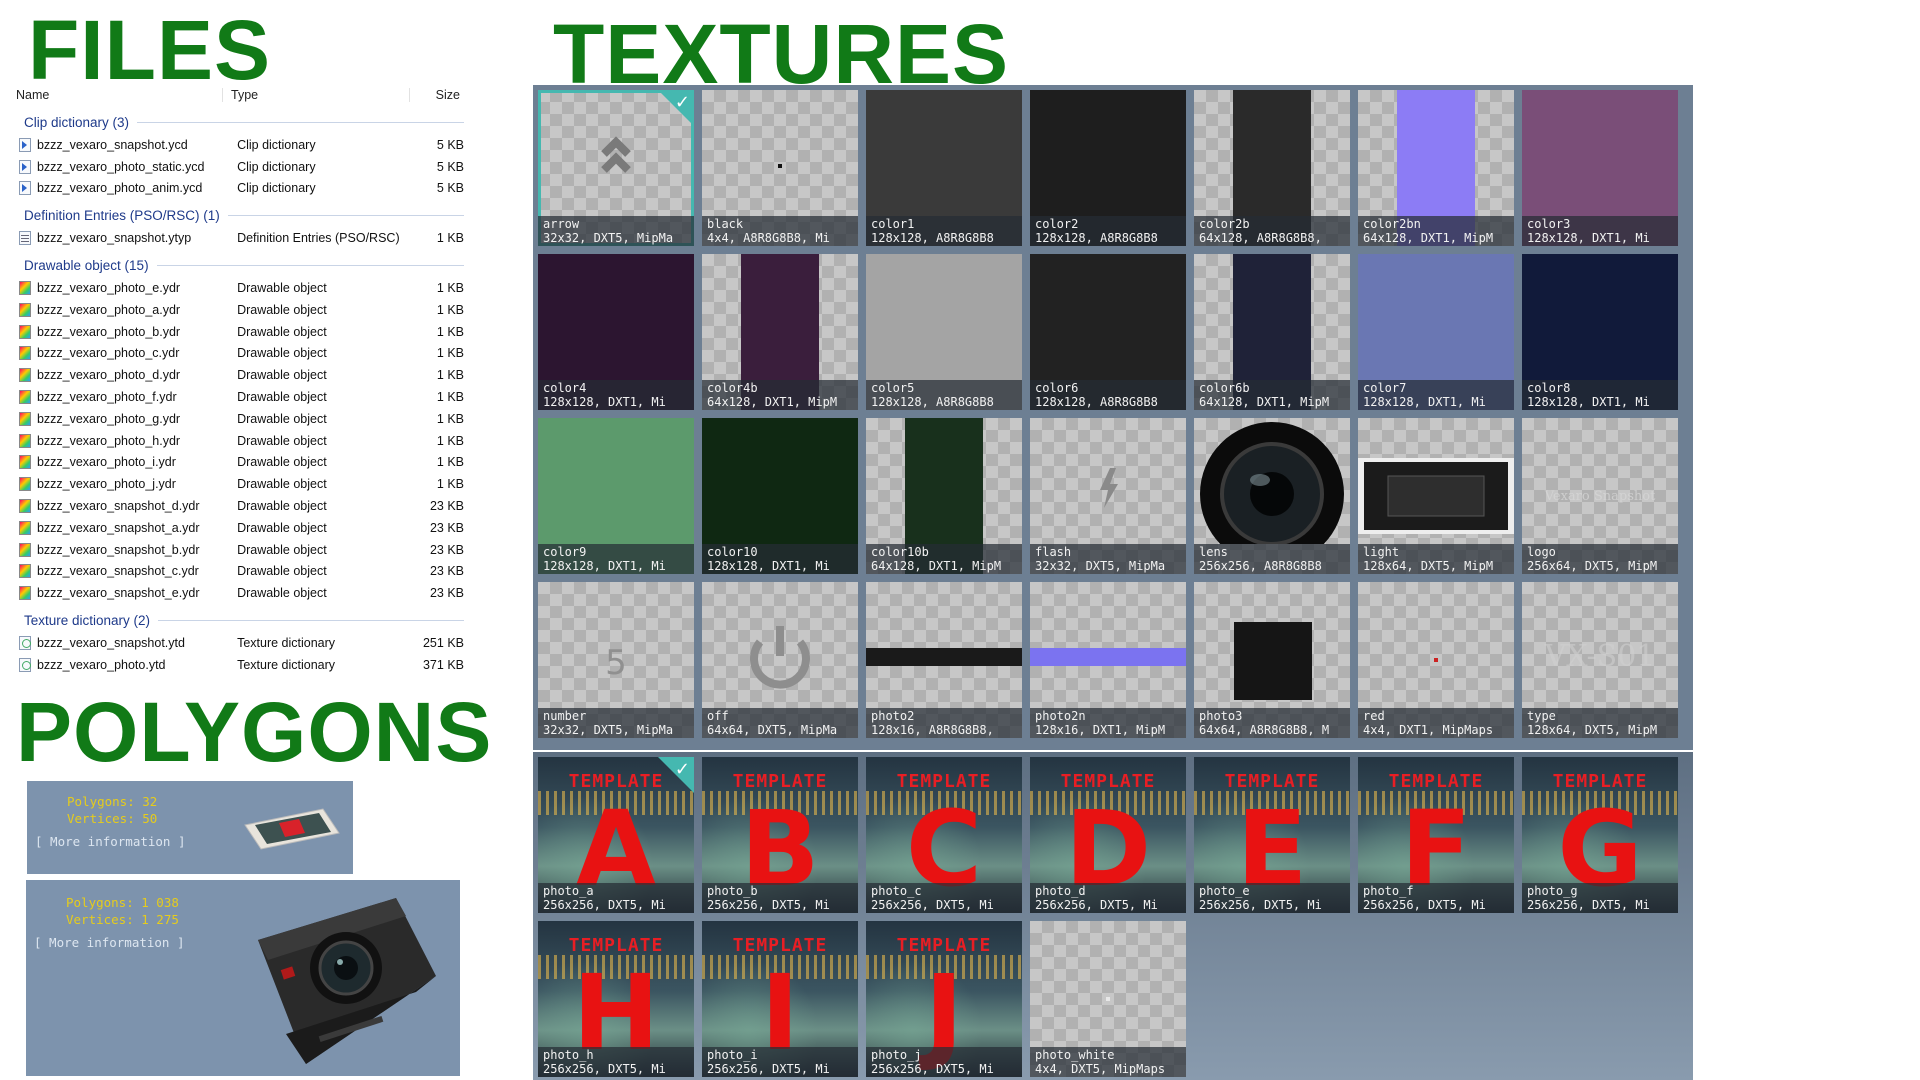 This screenshot has height=1080, width=1920. What do you see at coordinates (944, 835) in the screenshot?
I see `photo-tile-photo_c: TEMPLATE Cphoto_c 256x256, DXT5, Mi` at bounding box center [944, 835].